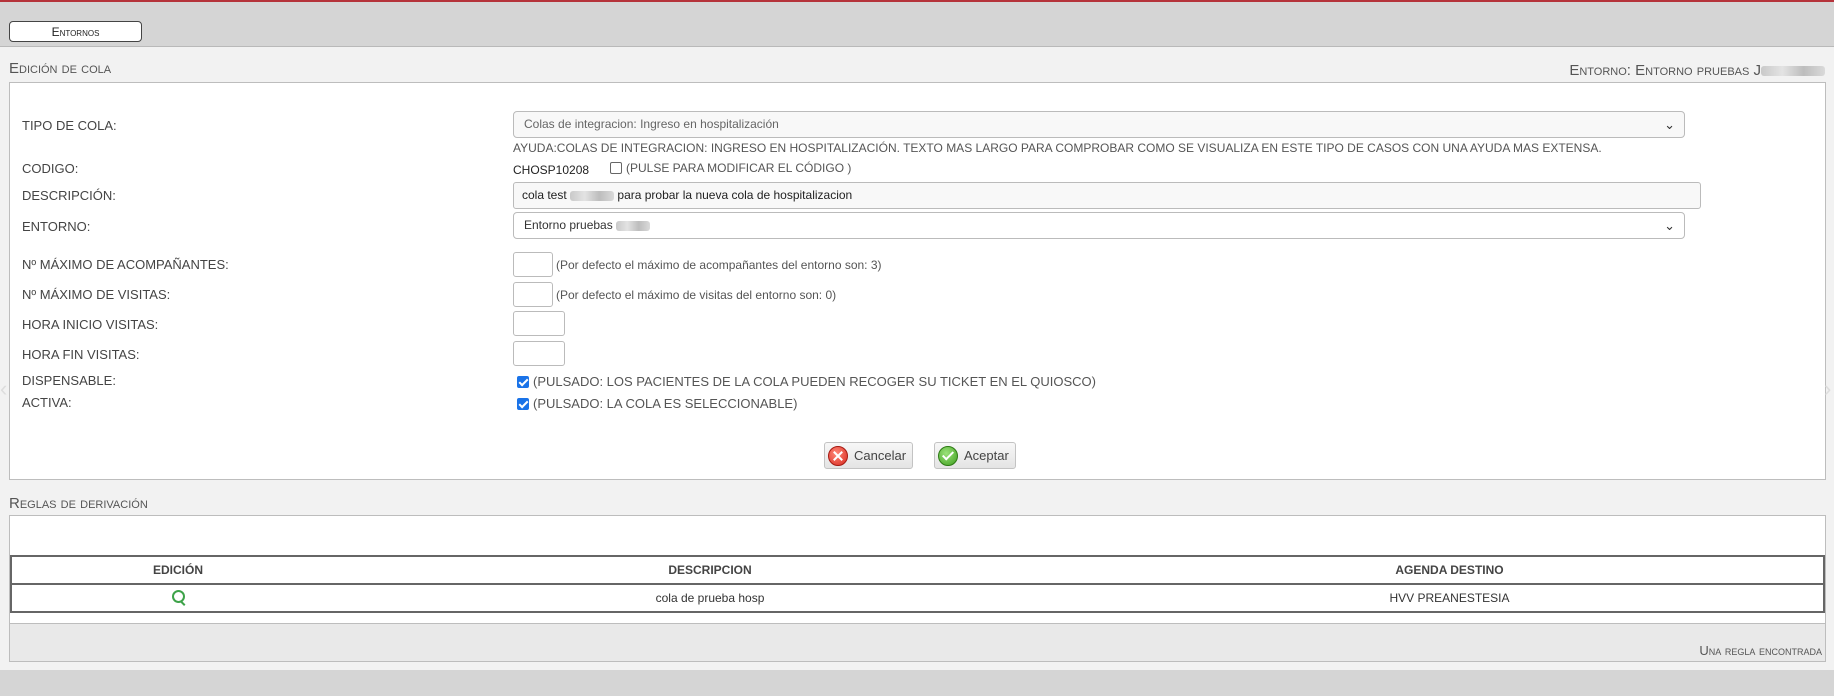  What do you see at coordinates (125, 264) in the screenshot?
I see `max-acompanantes-label: Nº MÁXIMO DE ACOMPAÑANTES:` at bounding box center [125, 264].